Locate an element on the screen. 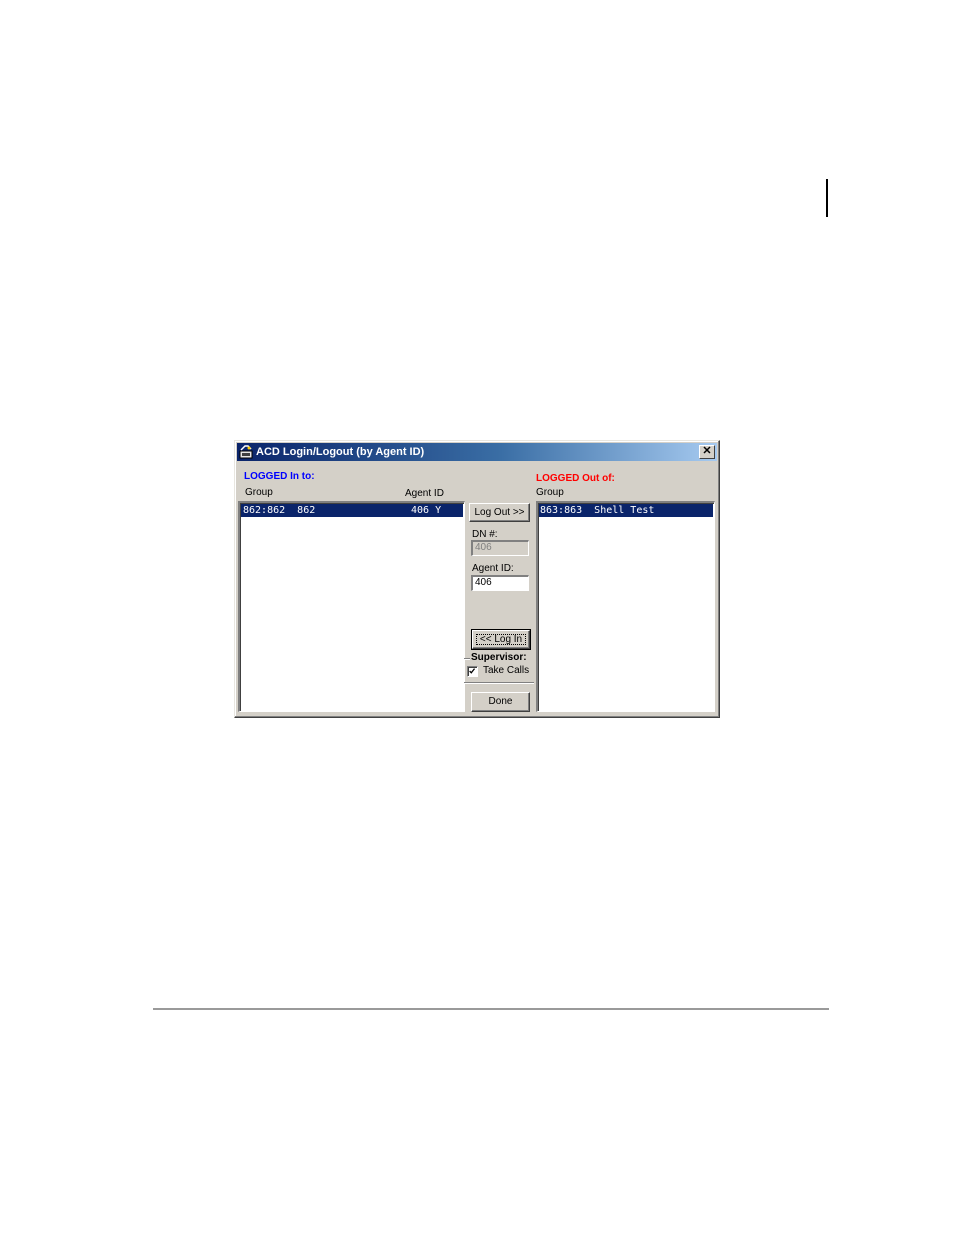 The width and height of the screenshot is (954, 1235). list-item: 863:863 Shell Test is located at coordinates (626, 510).